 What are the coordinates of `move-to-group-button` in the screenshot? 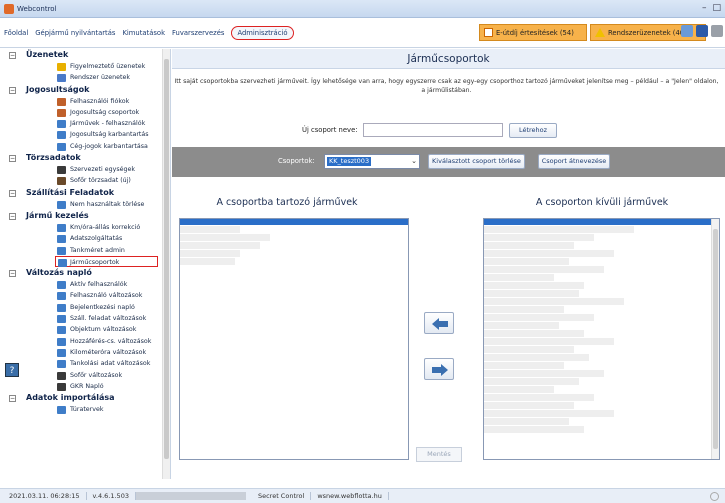 It's located at (439, 323).